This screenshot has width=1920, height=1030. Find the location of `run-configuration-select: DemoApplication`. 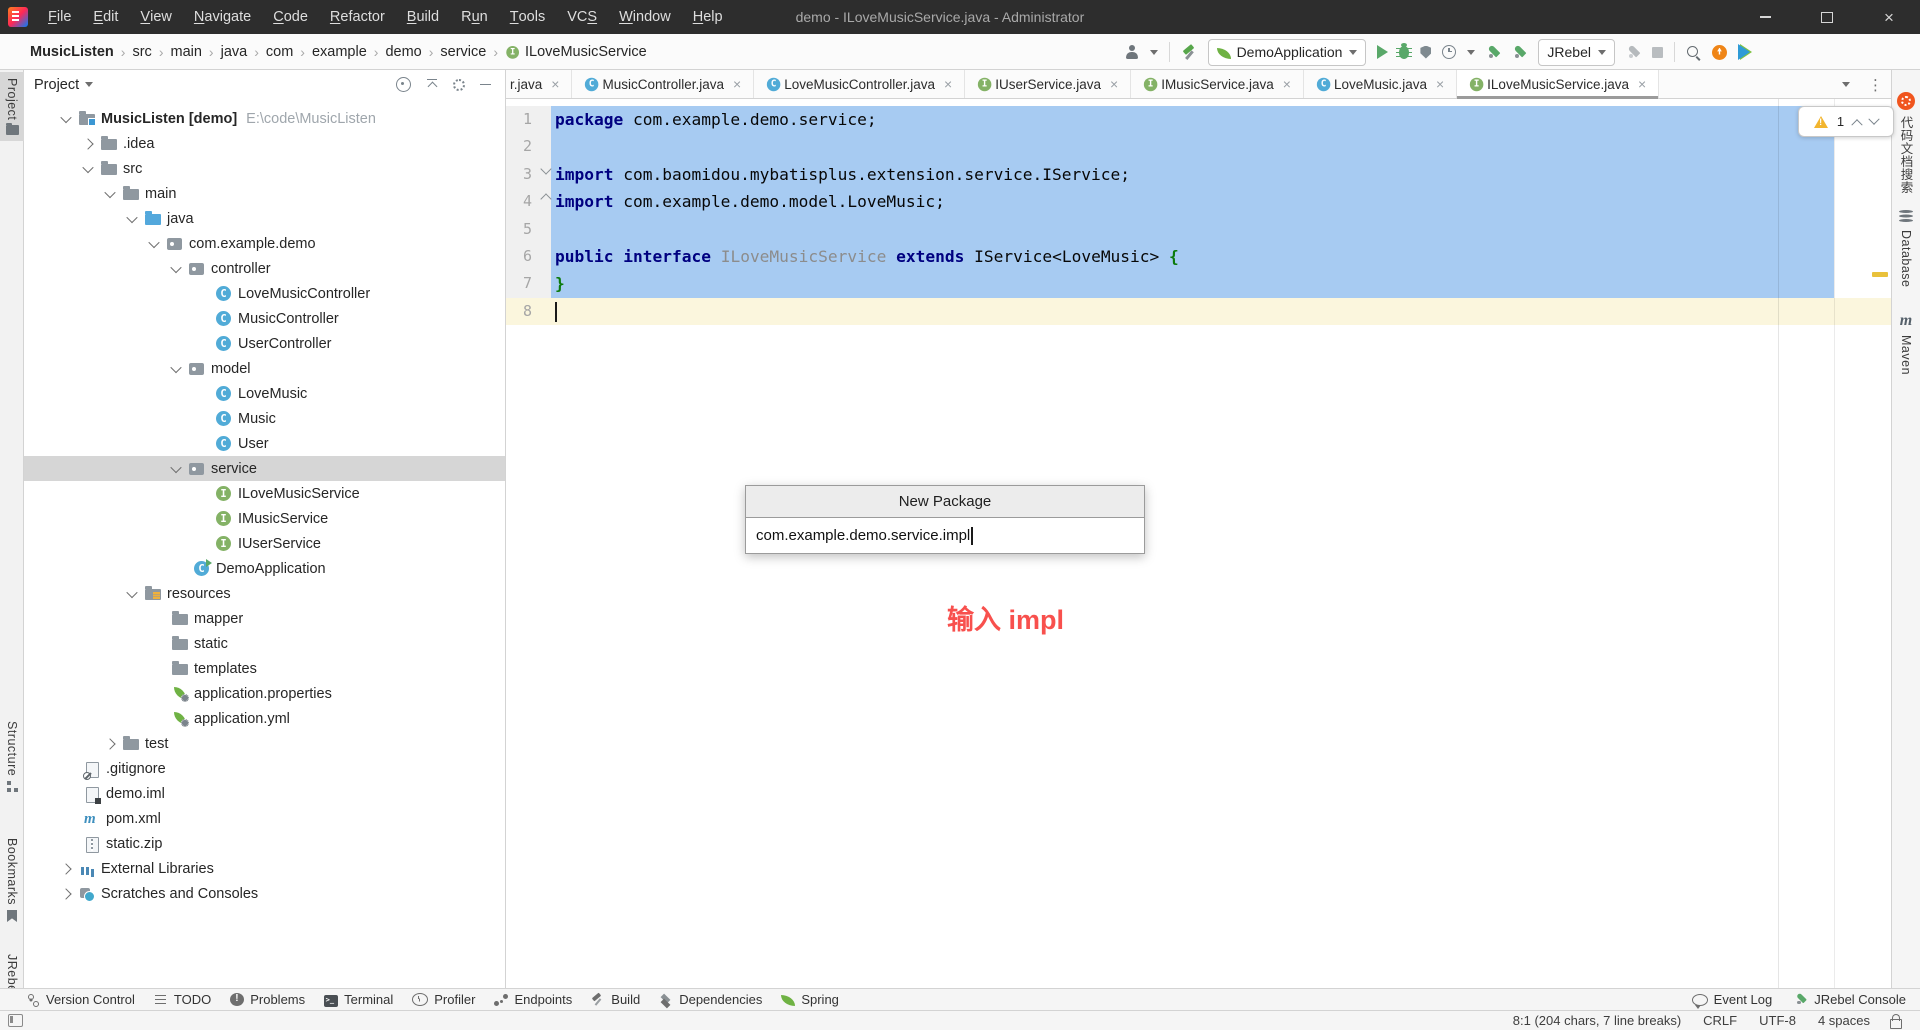

run-configuration-select: DemoApplication is located at coordinates (1287, 52).